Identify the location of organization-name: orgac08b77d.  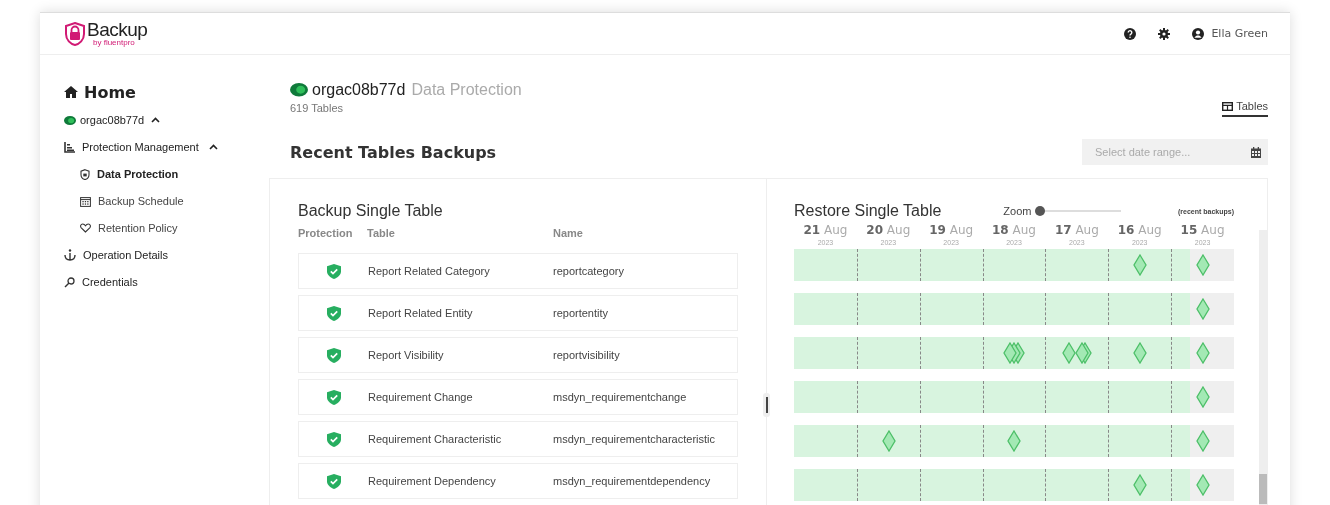
(359, 90).